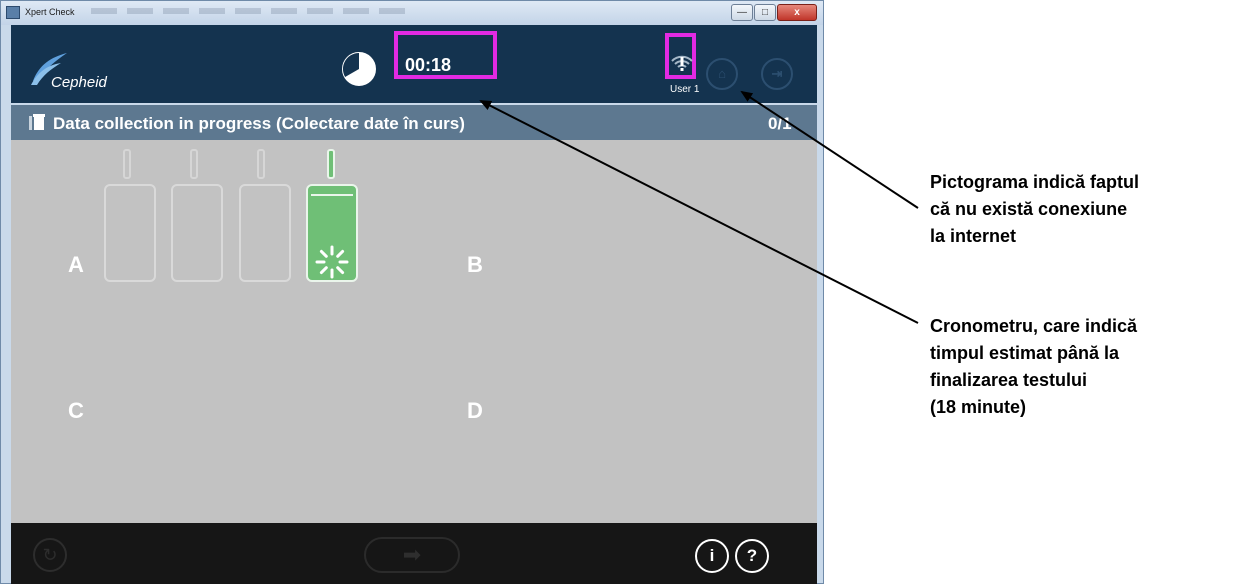 The height and width of the screenshot is (584, 1248). I want to click on home-icon: ⌂, so click(722, 73).